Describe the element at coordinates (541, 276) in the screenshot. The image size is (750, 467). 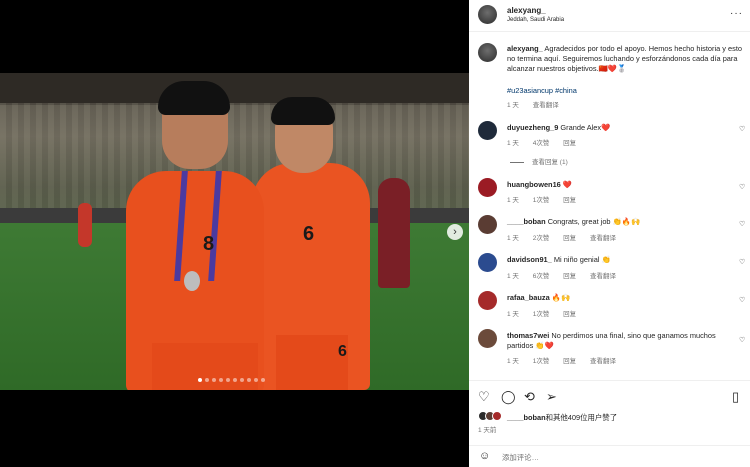
I see `comment-likes: 6次赞` at that location.